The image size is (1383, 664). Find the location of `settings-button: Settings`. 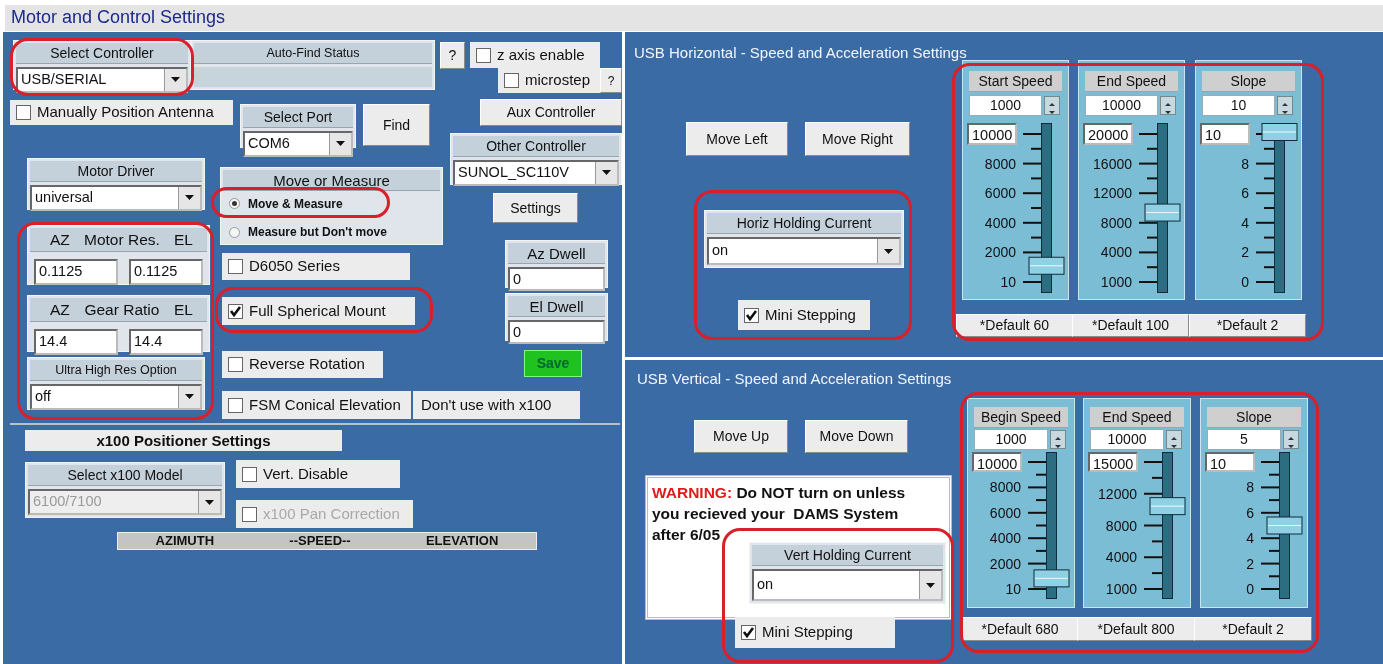

settings-button: Settings is located at coordinates (535, 208).